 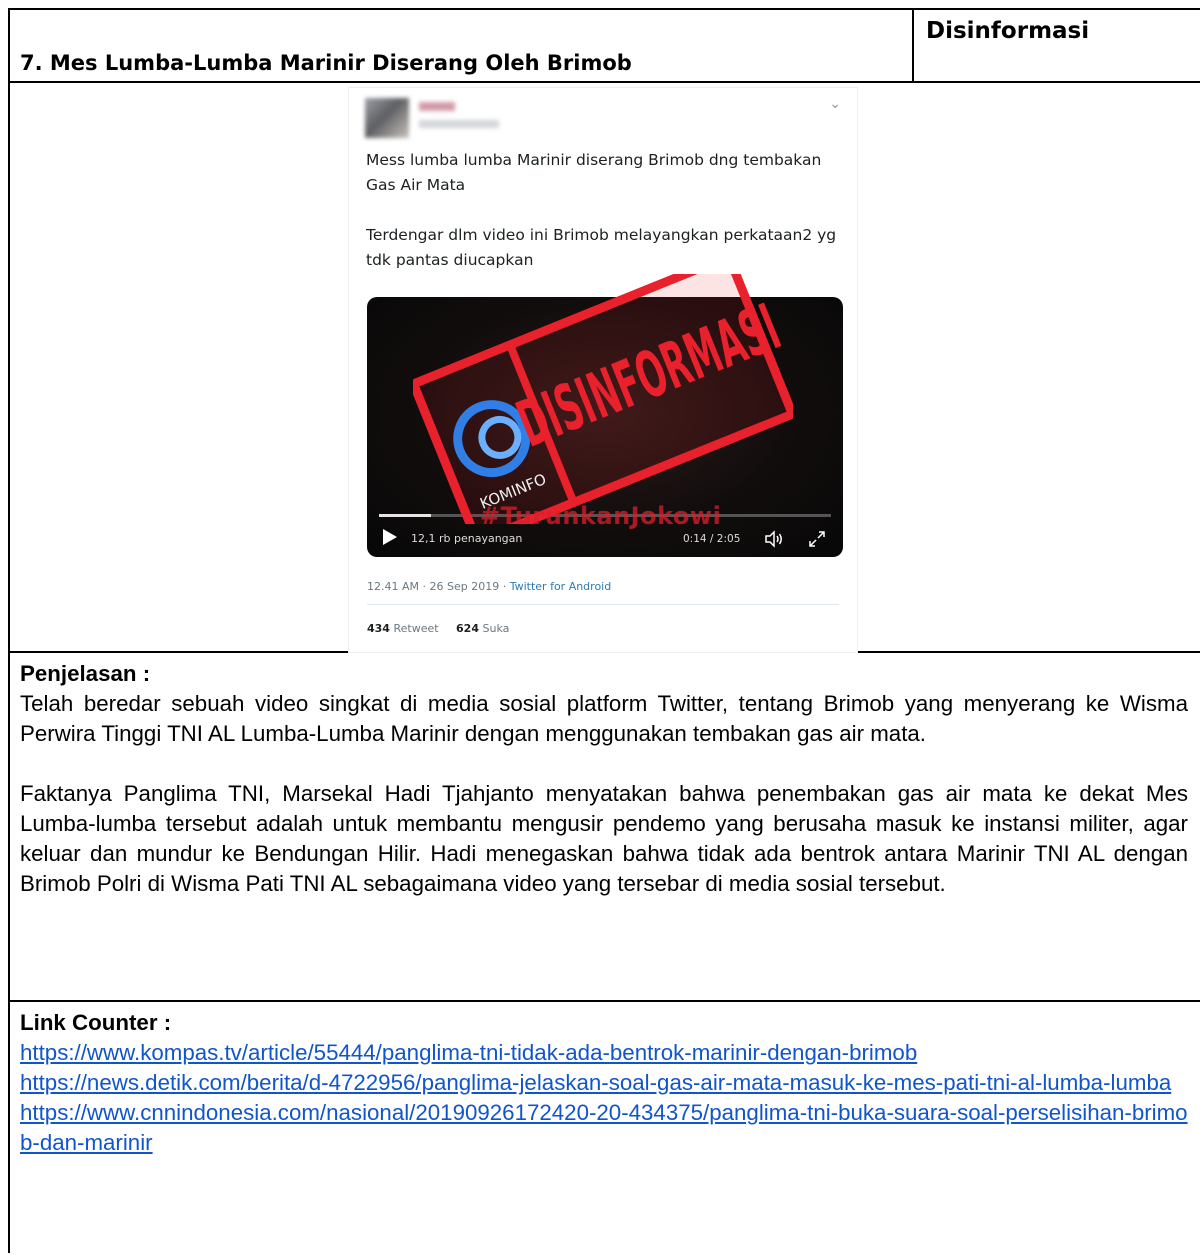 What do you see at coordinates (405, 515) in the screenshot?
I see `video-progress-fill` at bounding box center [405, 515].